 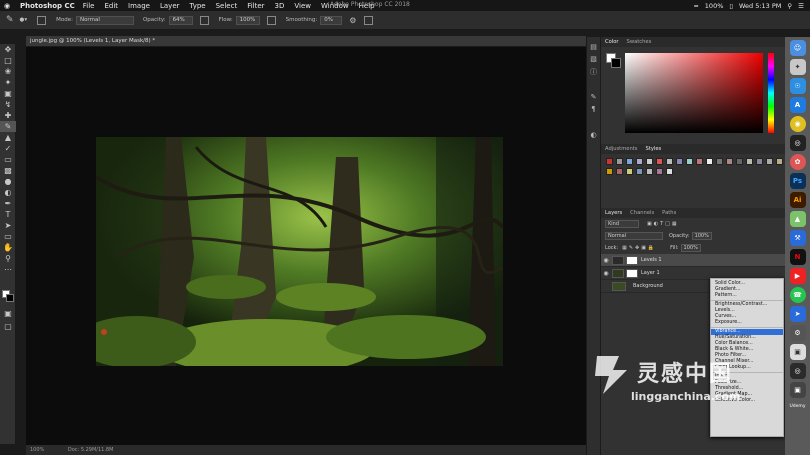 What do you see at coordinates (352, 20) in the screenshot?
I see `gear-icon: ⚙` at bounding box center [352, 20].